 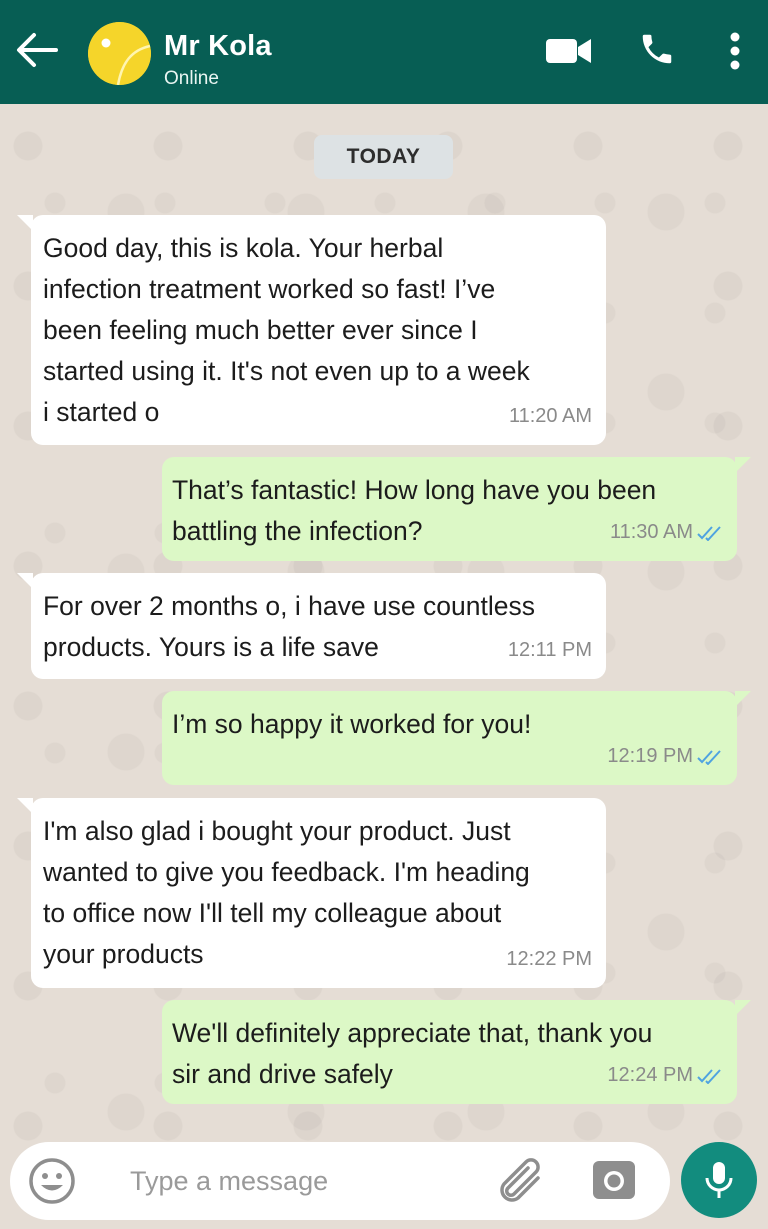 I want to click on mic-button, so click(x=719, y=1180).